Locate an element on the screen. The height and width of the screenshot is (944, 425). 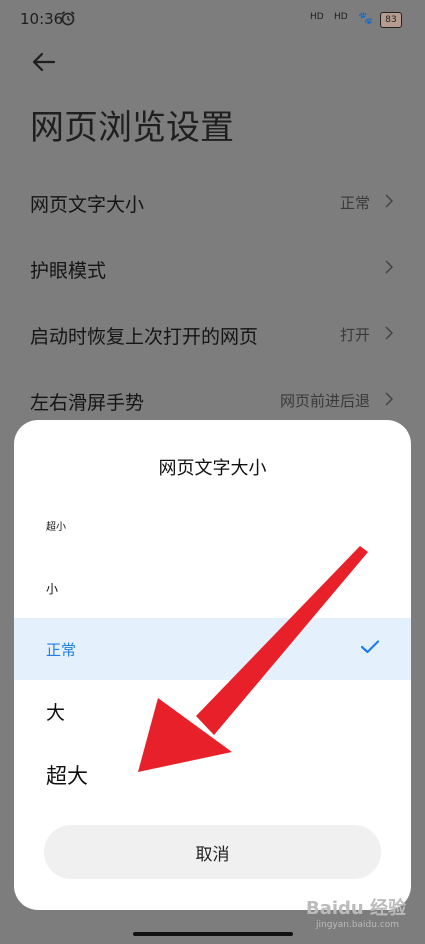
cancel-button: 取消 is located at coordinates (212, 852).